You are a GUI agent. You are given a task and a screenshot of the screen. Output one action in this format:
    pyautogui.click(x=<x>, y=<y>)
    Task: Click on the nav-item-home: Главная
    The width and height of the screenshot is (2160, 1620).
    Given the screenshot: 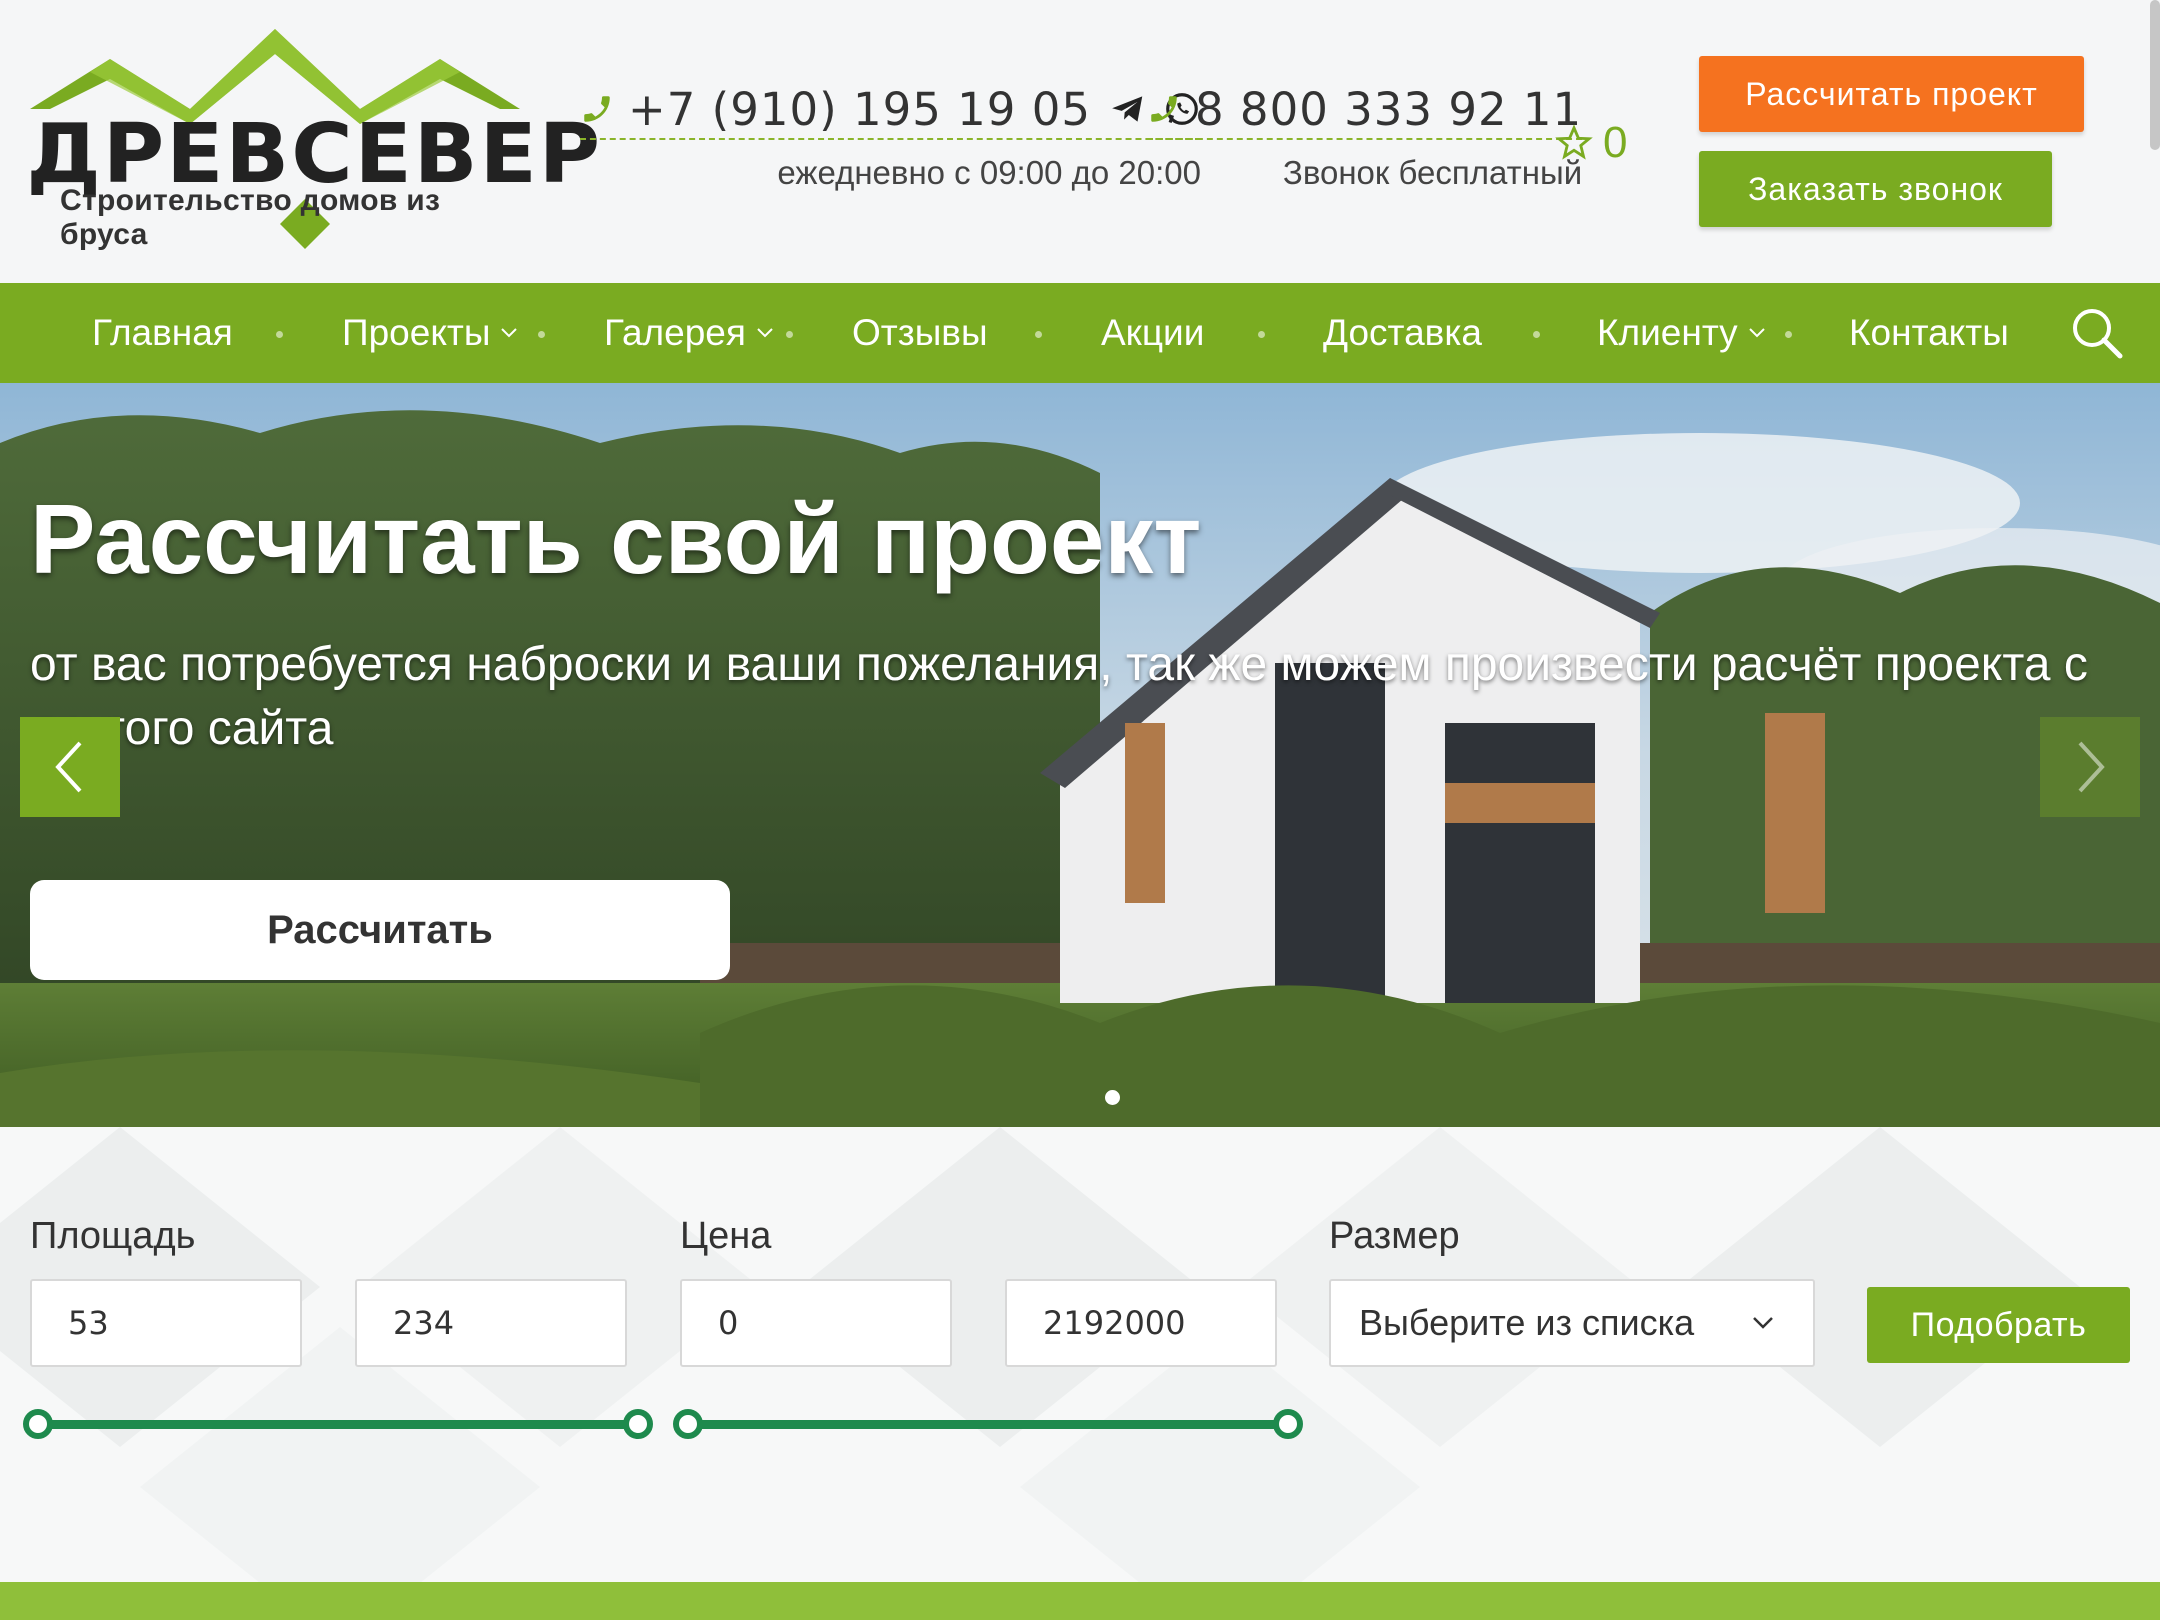 What is the action you would take?
    pyautogui.click(x=162, y=333)
    